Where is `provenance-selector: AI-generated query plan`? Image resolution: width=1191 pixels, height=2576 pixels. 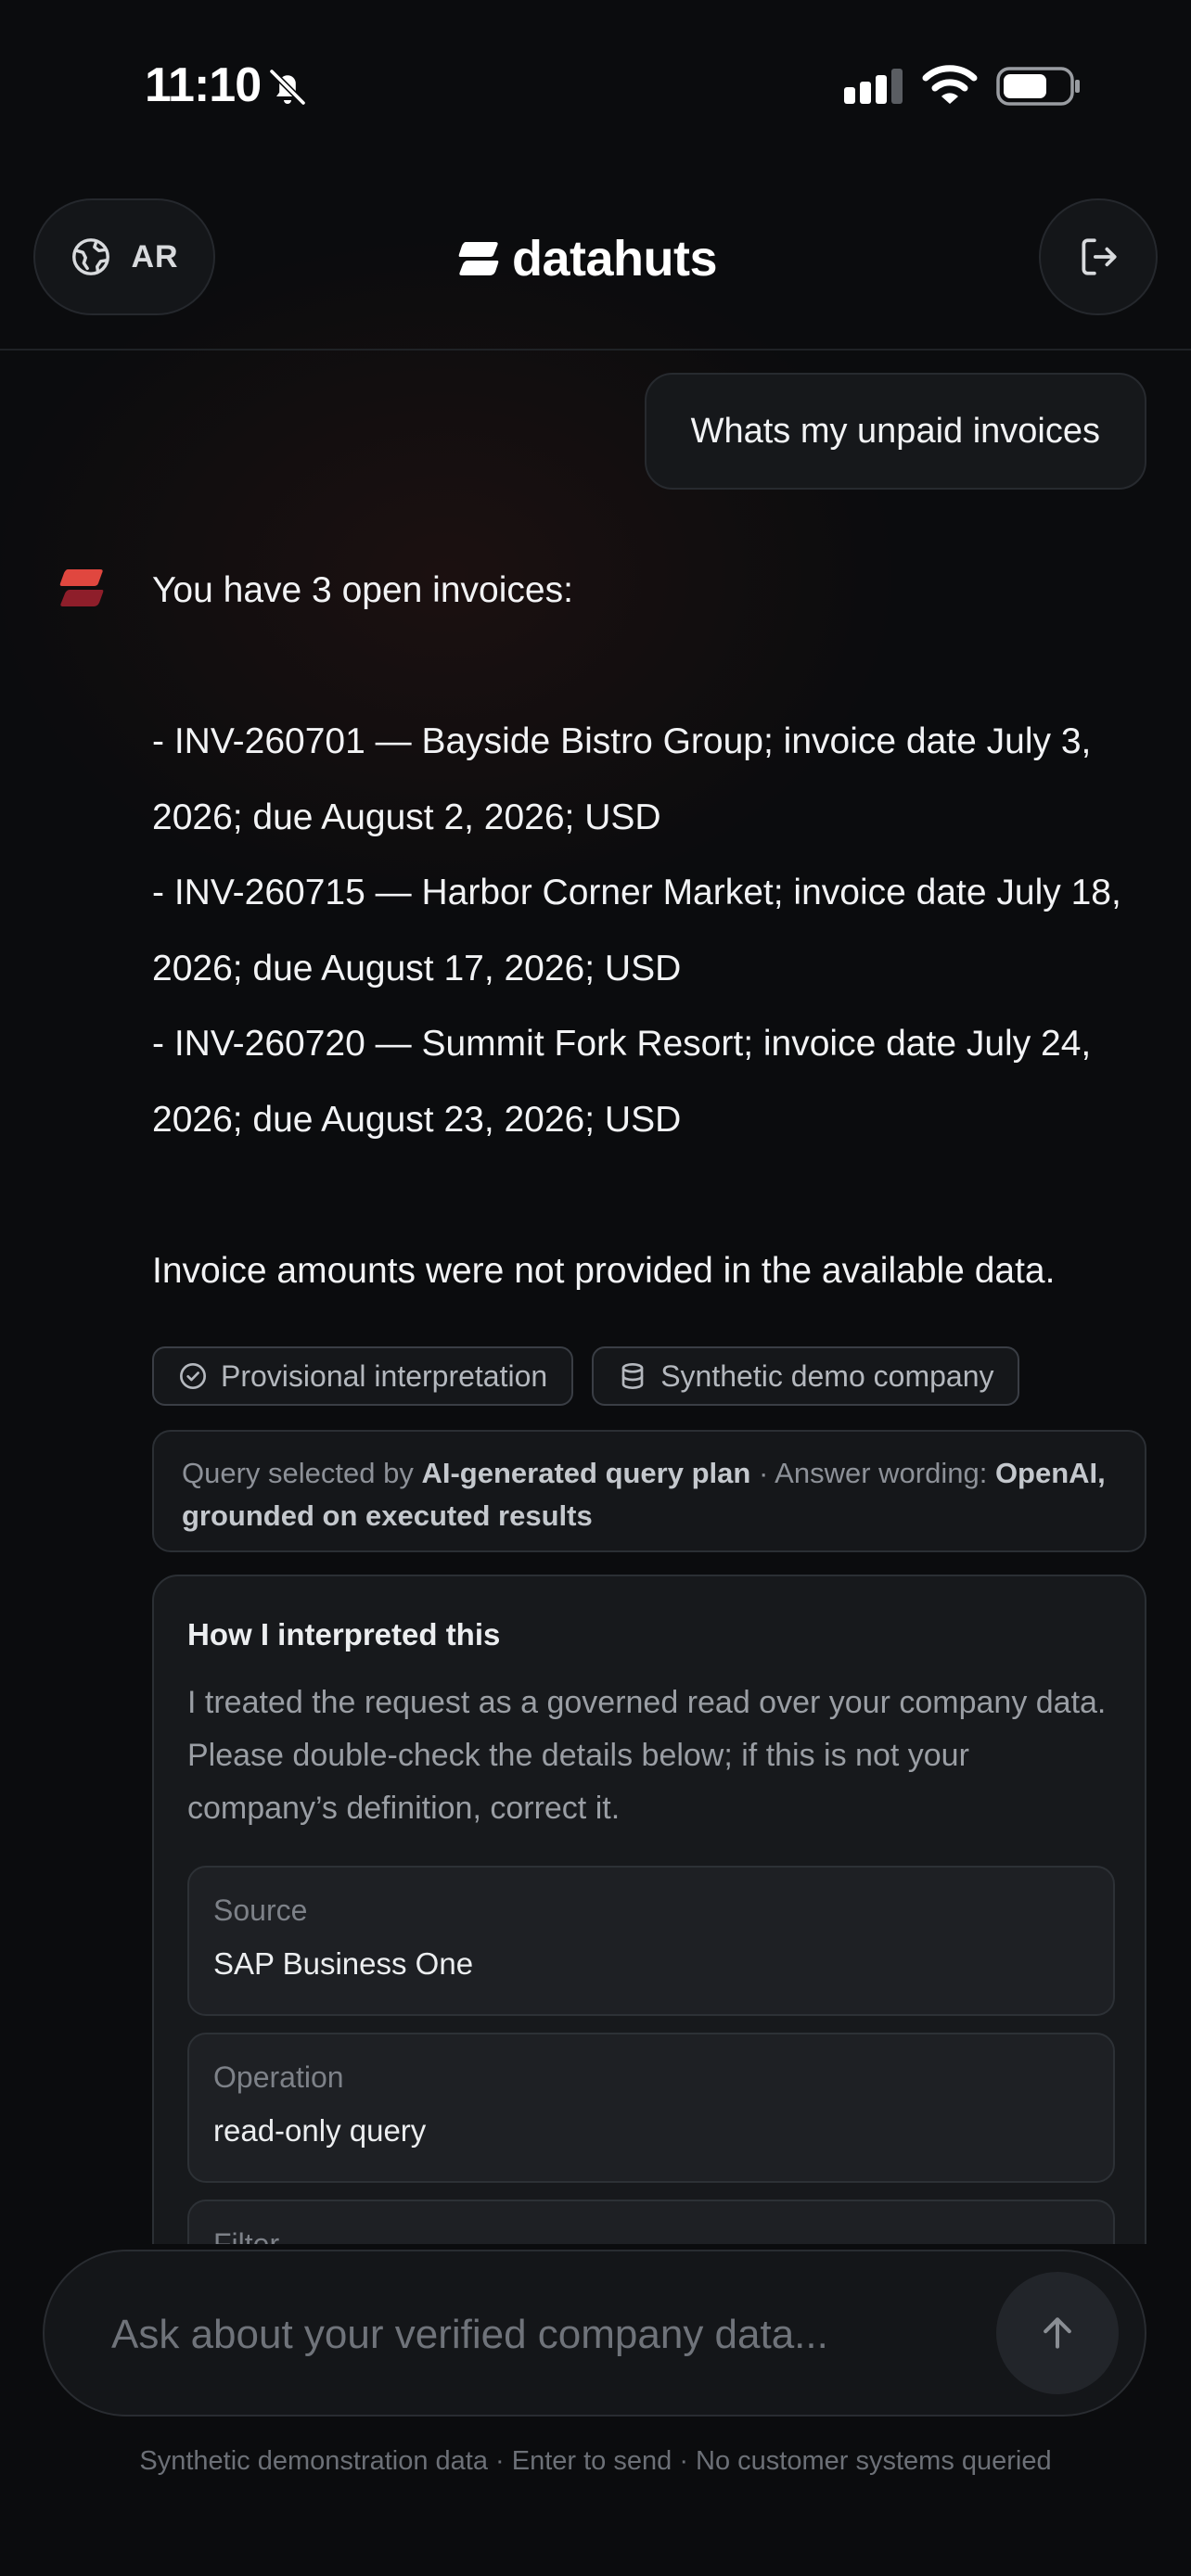
provenance-selector: AI-generated query plan is located at coordinates (586, 1473).